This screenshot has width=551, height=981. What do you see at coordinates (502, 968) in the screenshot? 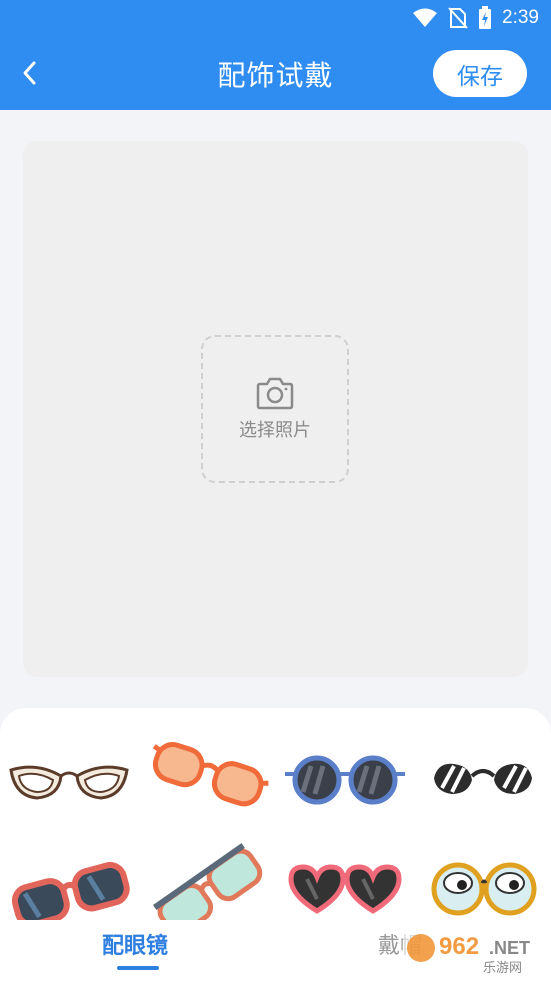
I see `svg-text: 乐游网` at bounding box center [502, 968].